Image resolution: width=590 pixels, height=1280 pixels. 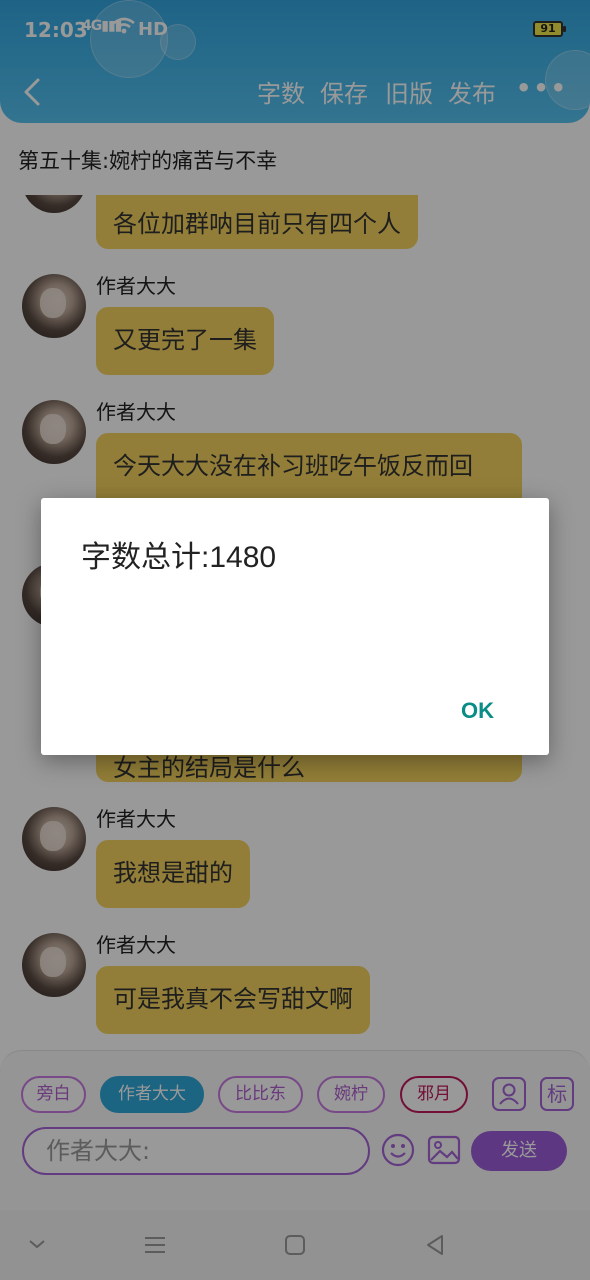 I want to click on dialog-title: 字数总计:1480, so click(x=179, y=557).